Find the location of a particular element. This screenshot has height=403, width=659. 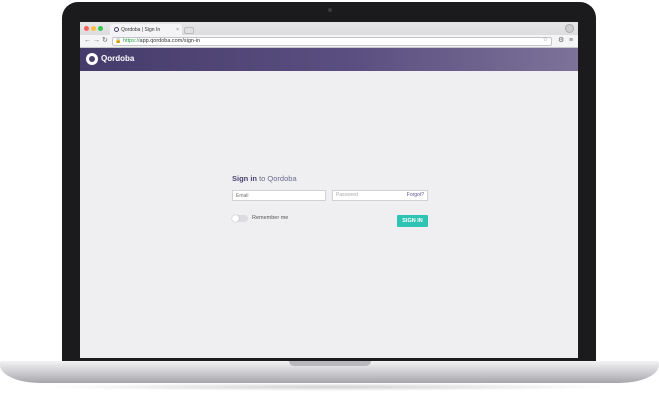

signin-title-strong: Sign in is located at coordinates (244, 178).